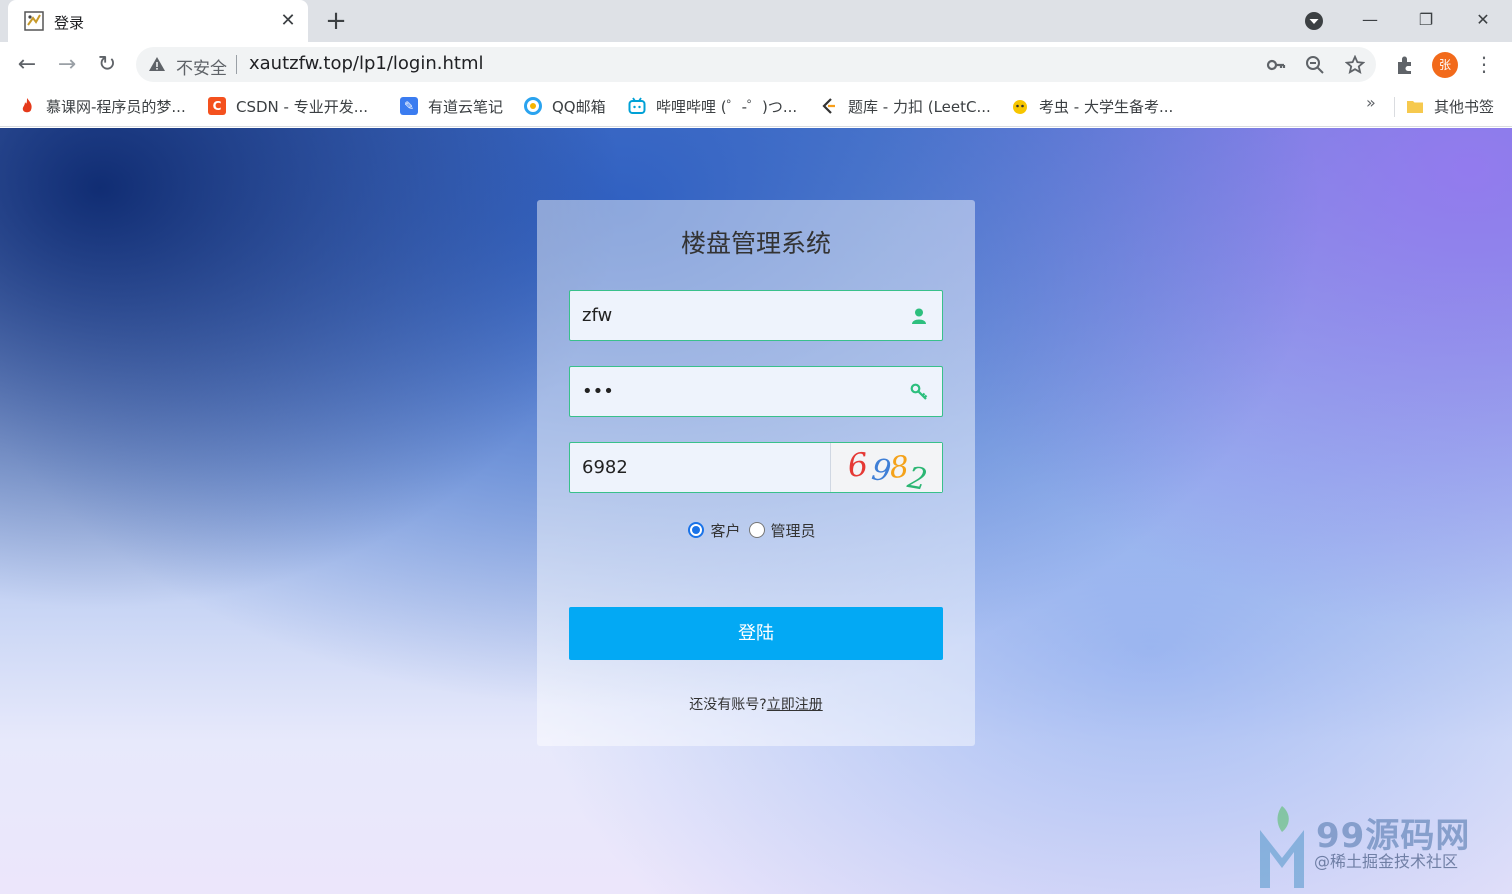  I want to click on role-admin-radio, so click(756, 530).